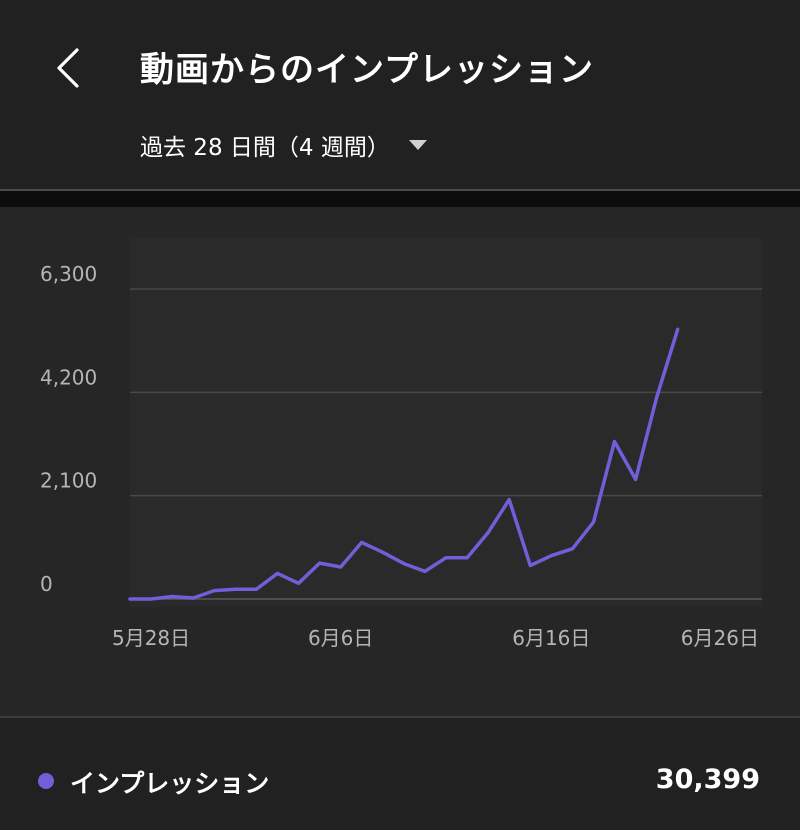 Image resolution: width=800 pixels, height=830 pixels. What do you see at coordinates (170, 783) in the screenshot?
I see `legend-series-name: インプレッション` at bounding box center [170, 783].